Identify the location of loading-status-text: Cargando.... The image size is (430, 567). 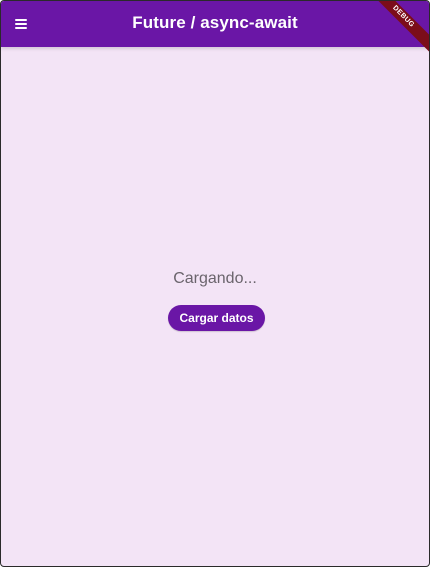
(215, 278).